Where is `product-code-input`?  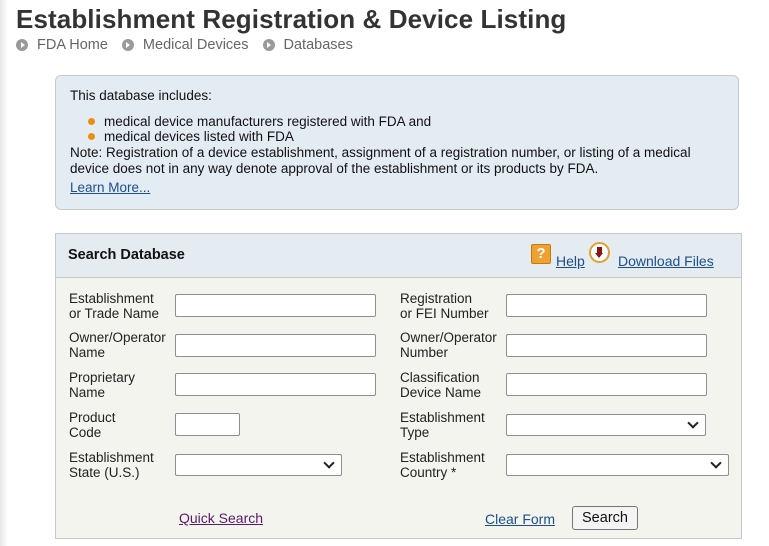
product-code-input is located at coordinates (207, 424).